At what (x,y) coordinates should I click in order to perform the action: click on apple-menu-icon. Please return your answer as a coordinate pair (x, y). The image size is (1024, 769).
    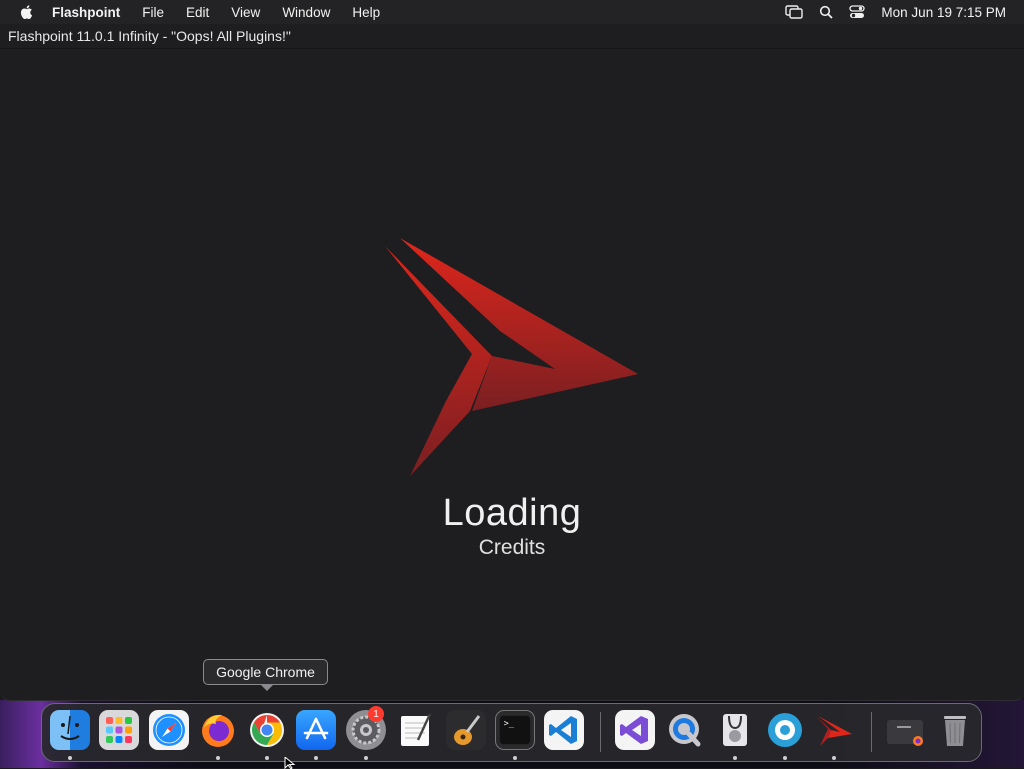
    Looking at the image, I should click on (27, 12).